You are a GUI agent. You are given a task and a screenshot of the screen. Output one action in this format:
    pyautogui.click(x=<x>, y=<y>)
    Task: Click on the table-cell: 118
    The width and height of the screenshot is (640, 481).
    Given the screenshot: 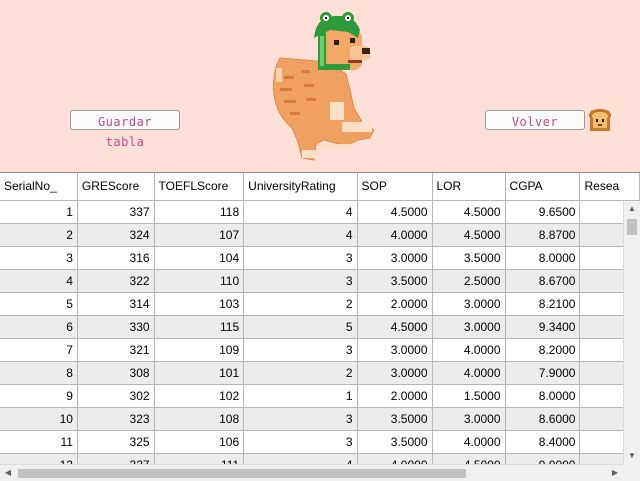 What is the action you would take?
    pyautogui.click(x=199, y=212)
    